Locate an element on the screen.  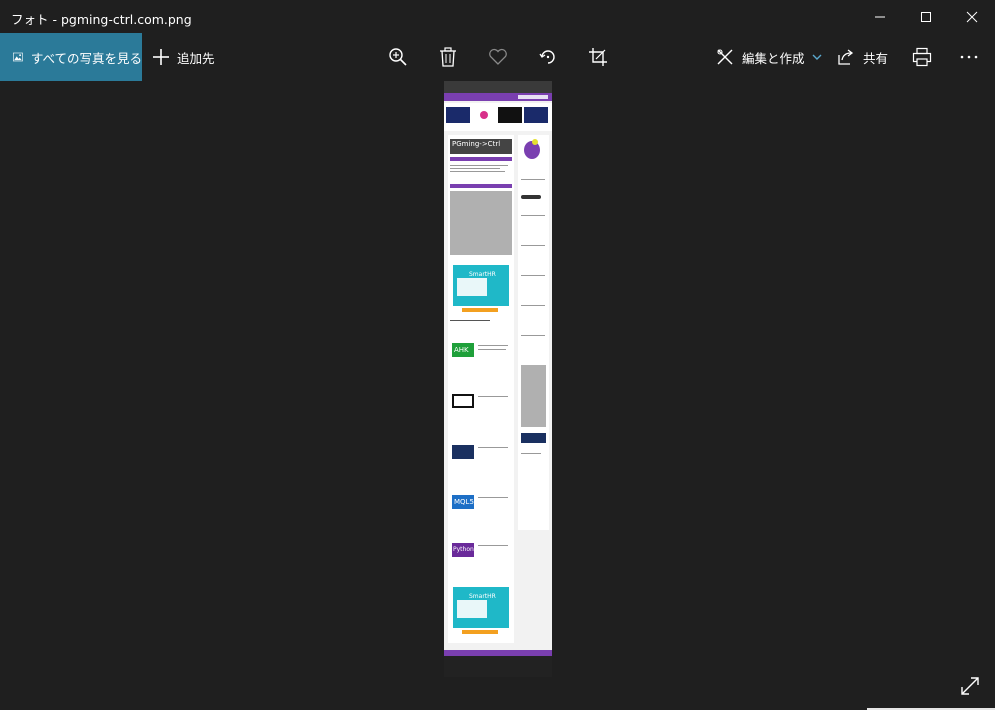
rotate-button is located at coordinates (548, 57).